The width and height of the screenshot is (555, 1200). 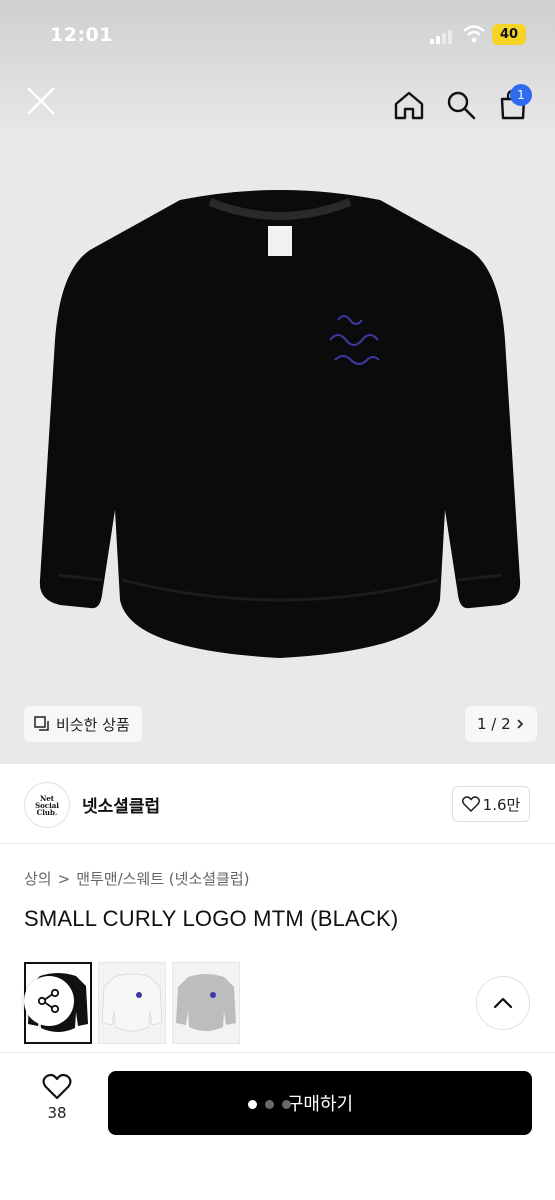 I want to click on breadcrumb-category: 맨투맨/스웨트 (넷소셜클럽), so click(x=162, y=878).